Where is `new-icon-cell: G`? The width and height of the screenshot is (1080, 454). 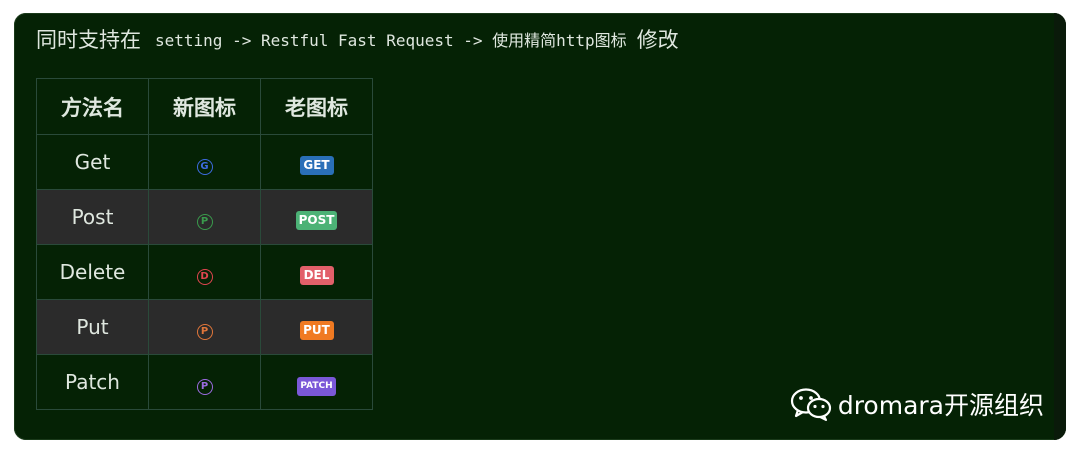 new-icon-cell: G is located at coordinates (204, 162).